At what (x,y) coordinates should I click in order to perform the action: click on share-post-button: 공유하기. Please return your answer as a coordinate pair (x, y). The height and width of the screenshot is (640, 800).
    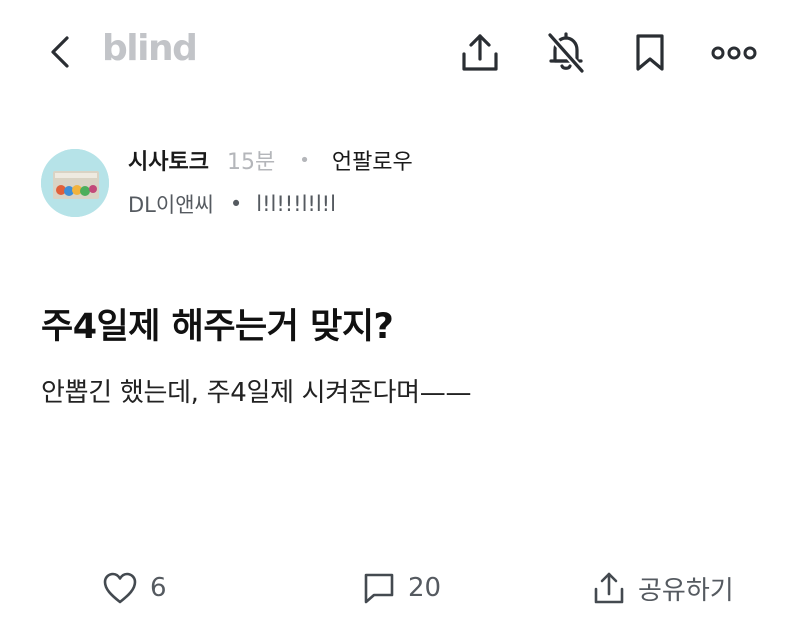
    Looking at the image, I should click on (663, 588).